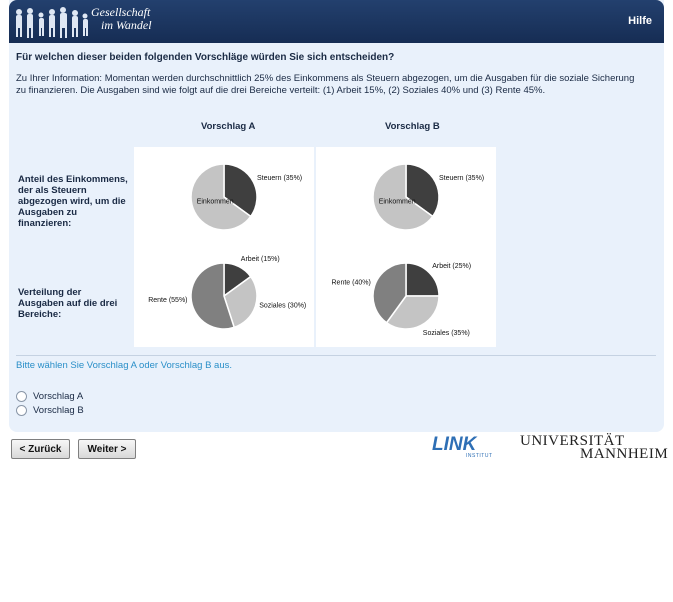 Image resolution: width=673 pixels, height=602 pixels. I want to click on brand-logo-text: Gesellschaft im Wandel, so click(121, 19).